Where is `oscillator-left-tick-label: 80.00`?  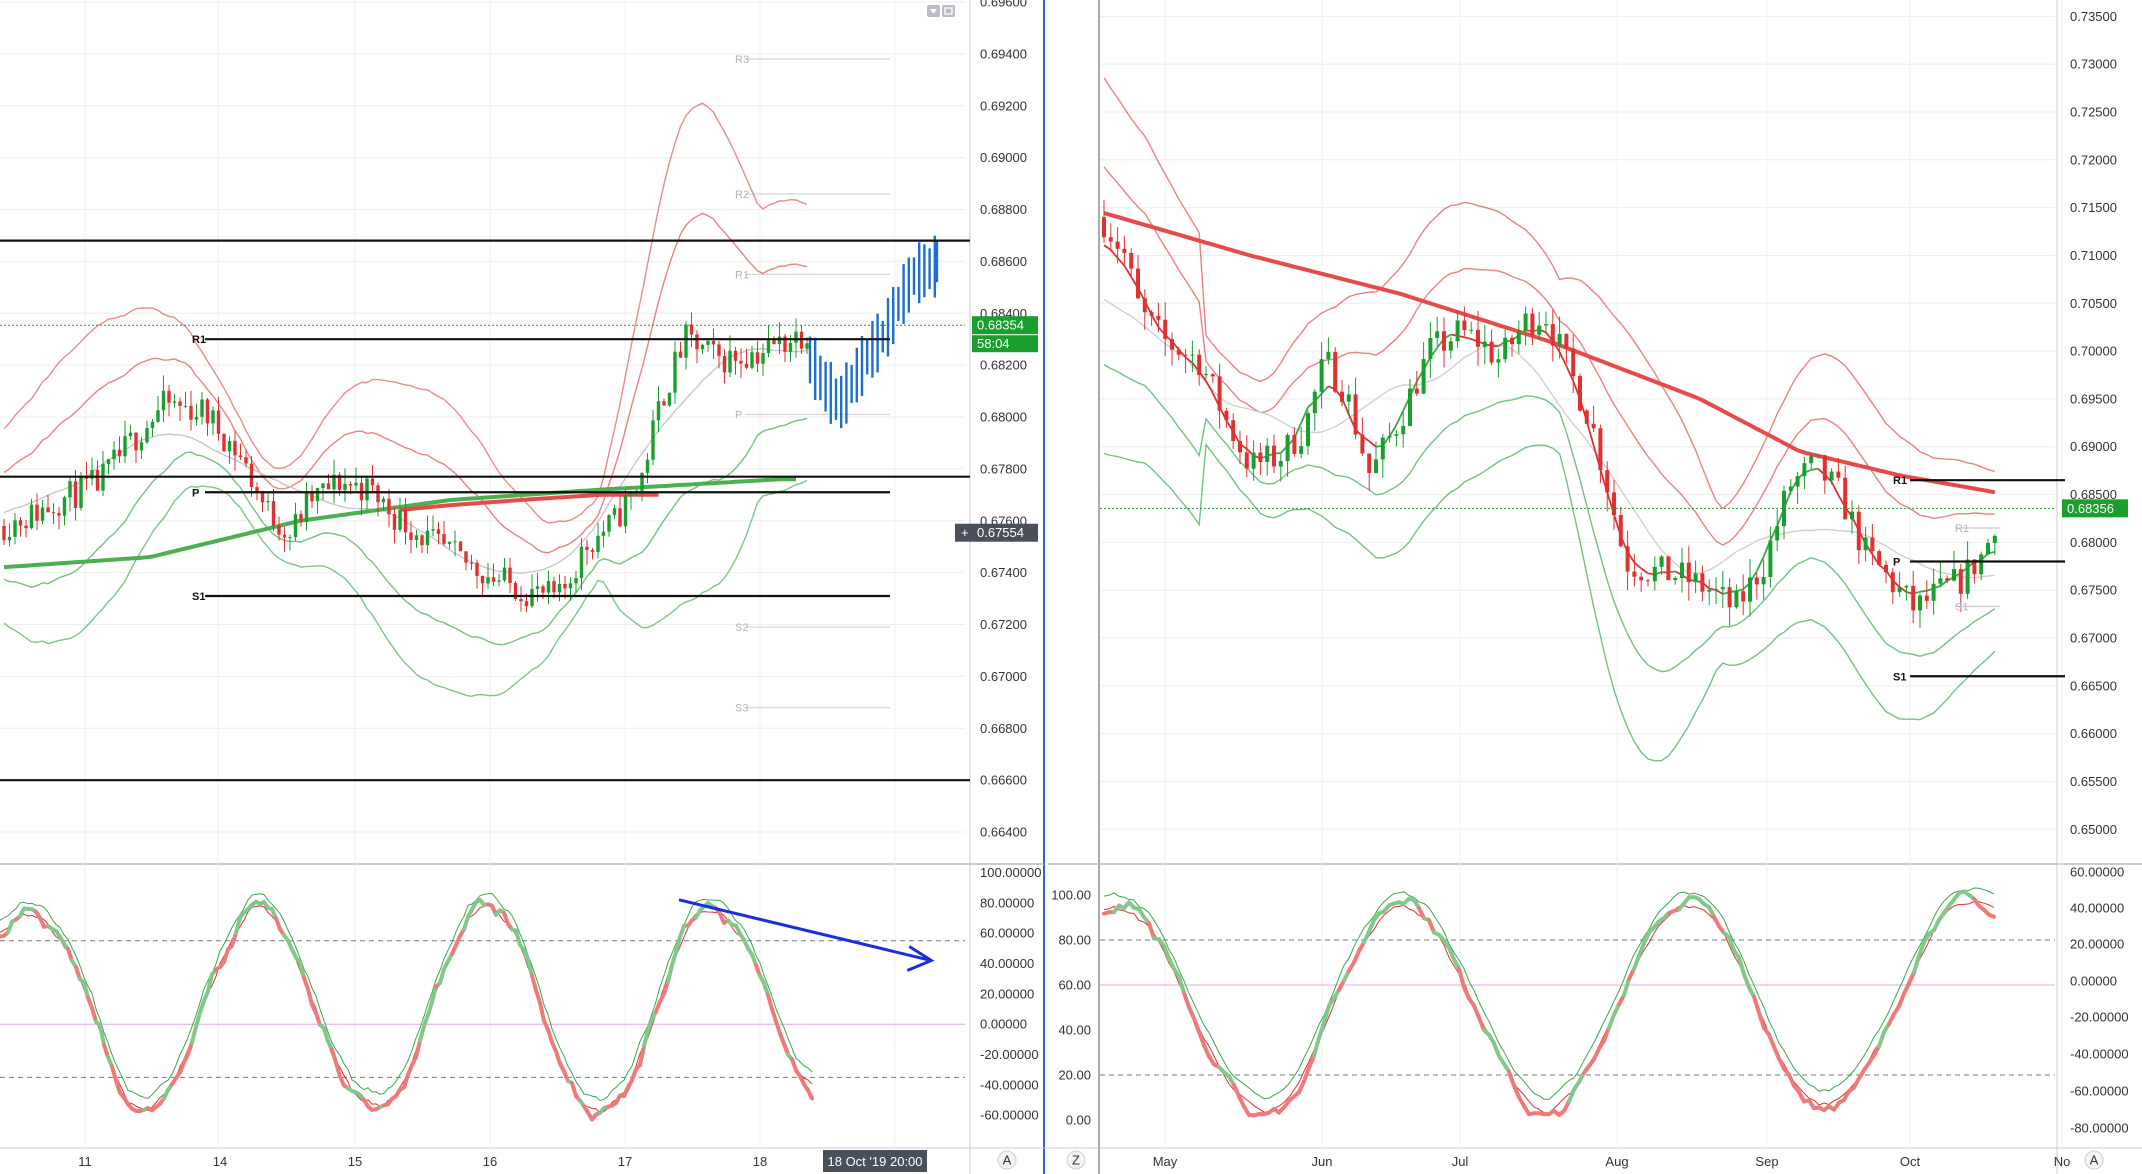 oscillator-left-tick-label: 80.00 is located at coordinates (1074, 940).